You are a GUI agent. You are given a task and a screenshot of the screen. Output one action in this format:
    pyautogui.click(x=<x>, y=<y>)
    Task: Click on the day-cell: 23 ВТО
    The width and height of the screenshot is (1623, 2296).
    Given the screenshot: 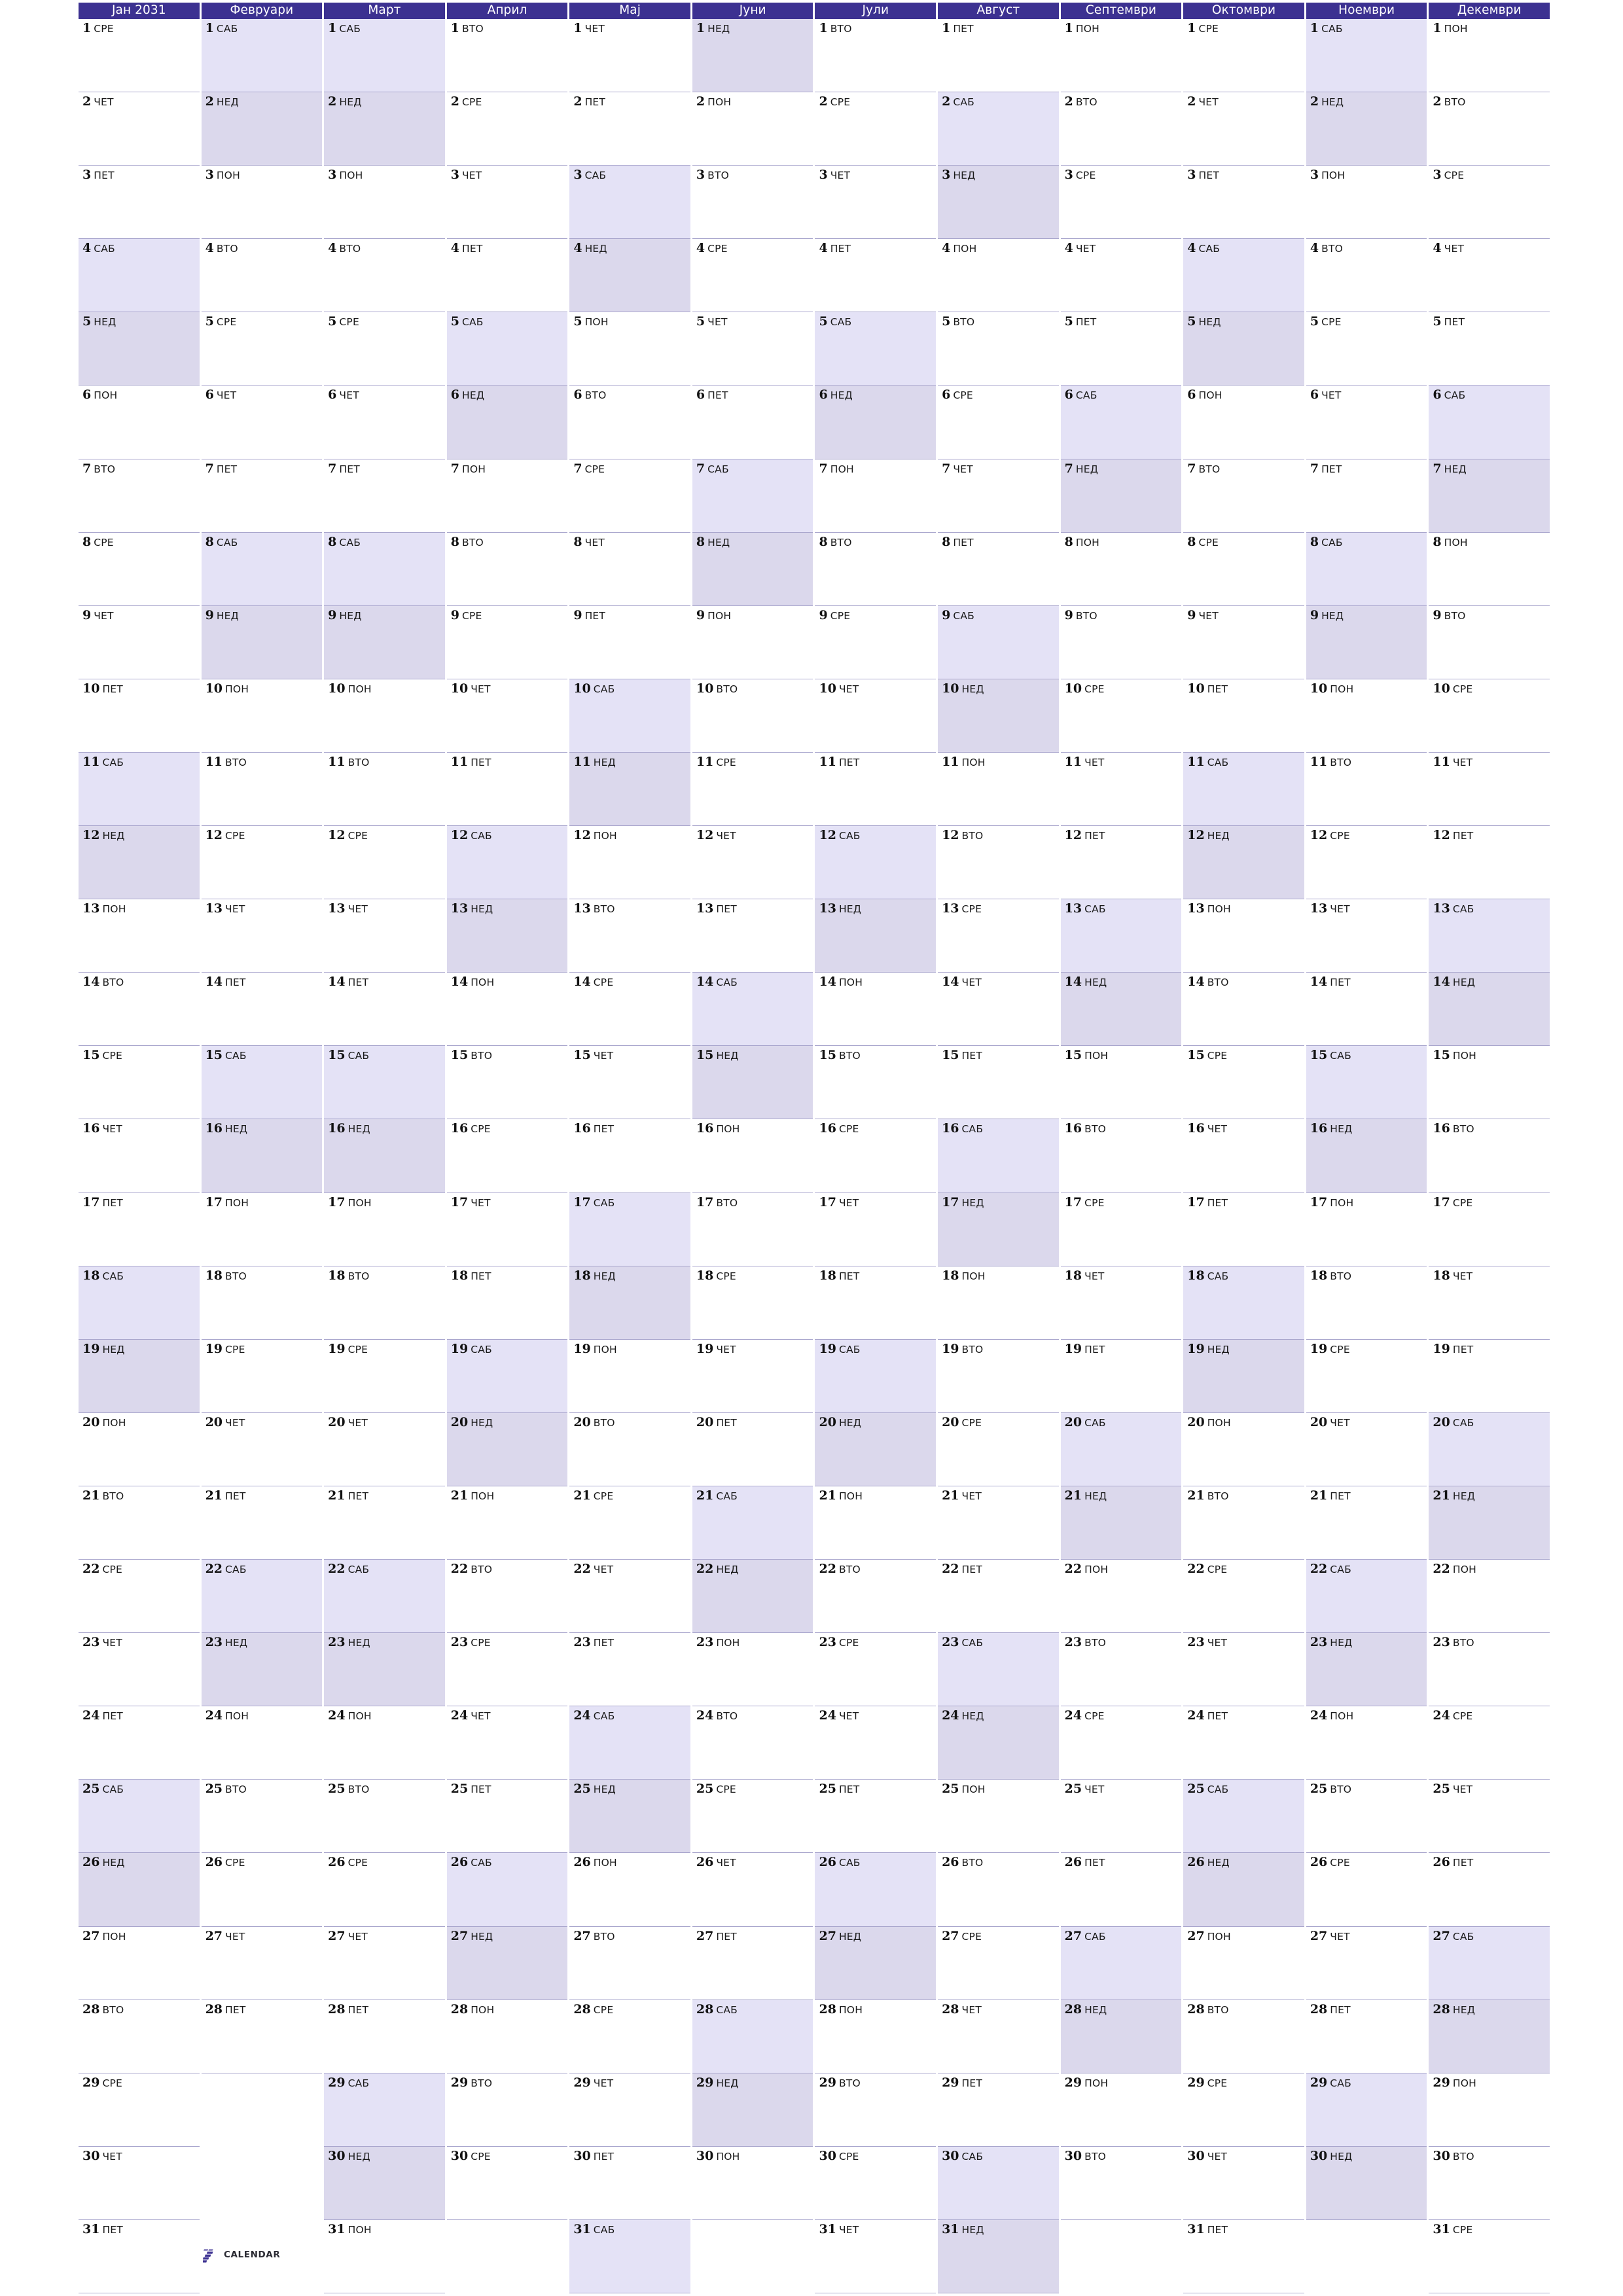 What is the action you would take?
    pyautogui.click(x=1489, y=1670)
    